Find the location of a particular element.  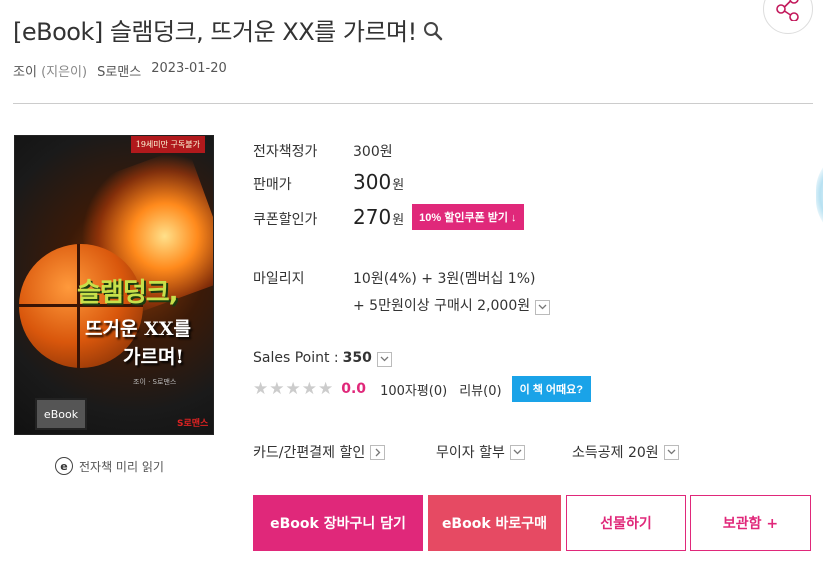

mileage-dropdown is located at coordinates (543, 307).